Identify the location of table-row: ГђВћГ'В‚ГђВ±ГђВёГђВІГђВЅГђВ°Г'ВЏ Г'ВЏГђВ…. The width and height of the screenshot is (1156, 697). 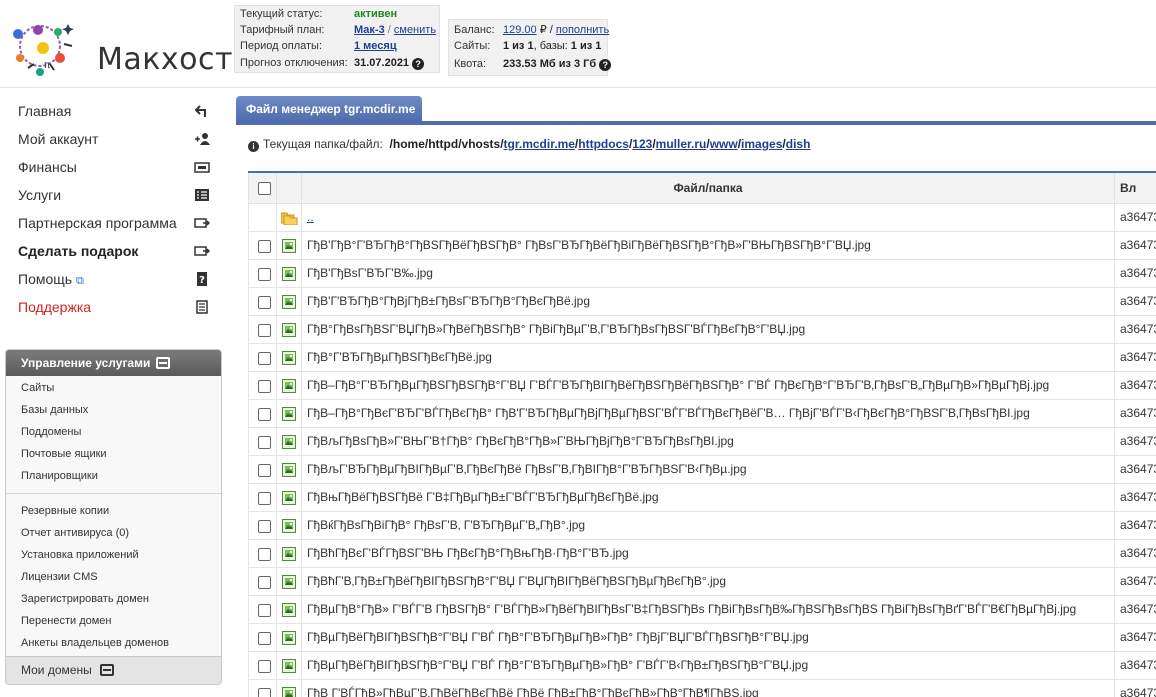
(702, 582).